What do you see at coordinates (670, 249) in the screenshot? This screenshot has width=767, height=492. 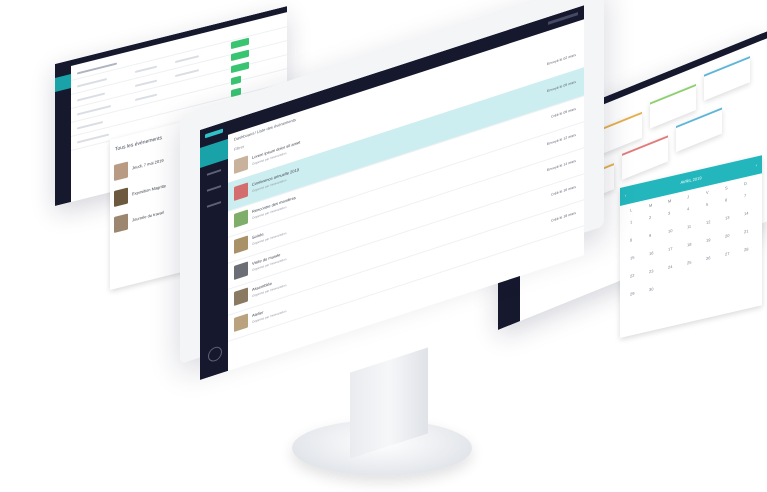 I see `calendar-day: 17` at bounding box center [670, 249].